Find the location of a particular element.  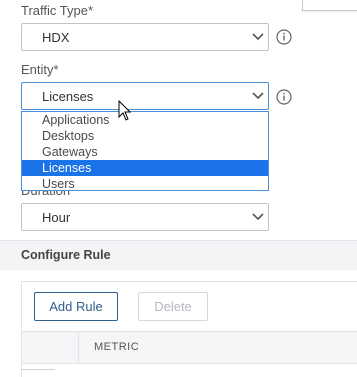

configure-rule-header: Configure Rule is located at coordinates (178, 255).